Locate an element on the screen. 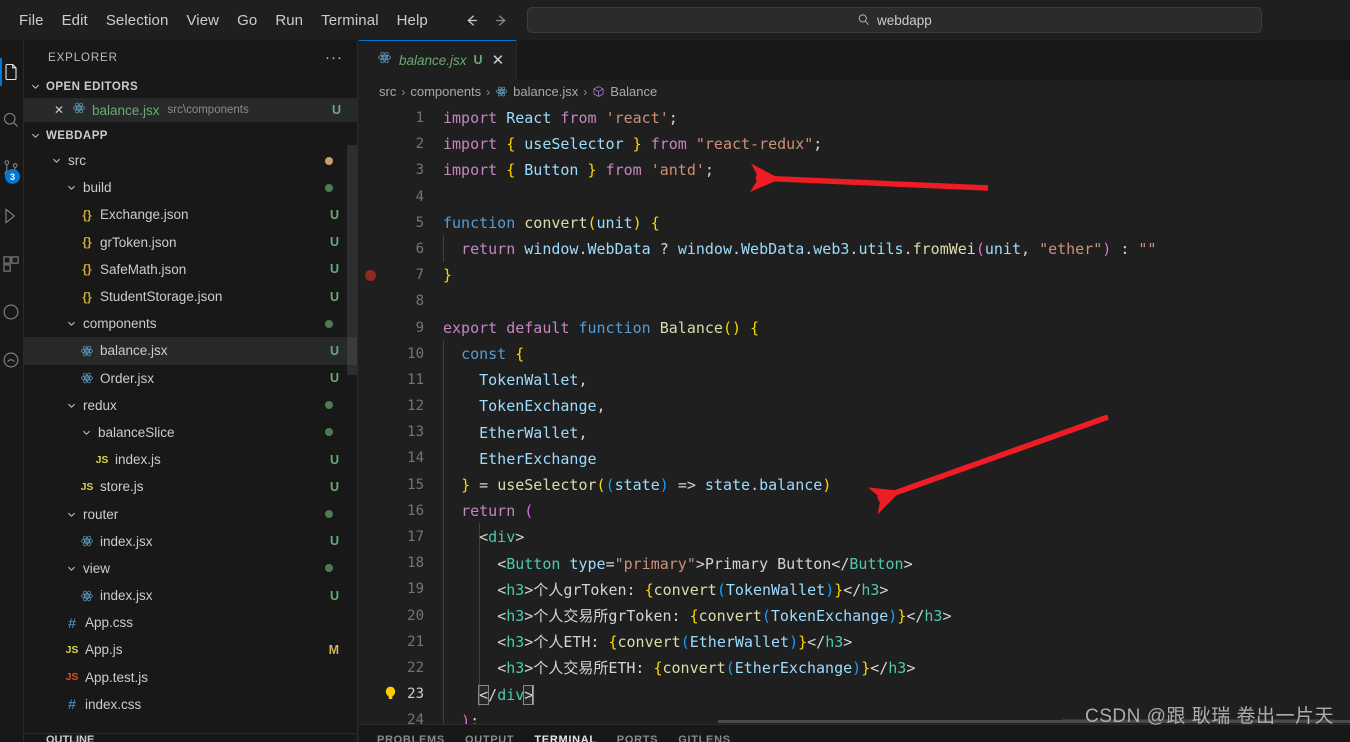 Image resolution: width=1350 pixels, height=742 pixels. code-line: 3 import { Button } from 'antd'; is located at coordinates (854, 170).